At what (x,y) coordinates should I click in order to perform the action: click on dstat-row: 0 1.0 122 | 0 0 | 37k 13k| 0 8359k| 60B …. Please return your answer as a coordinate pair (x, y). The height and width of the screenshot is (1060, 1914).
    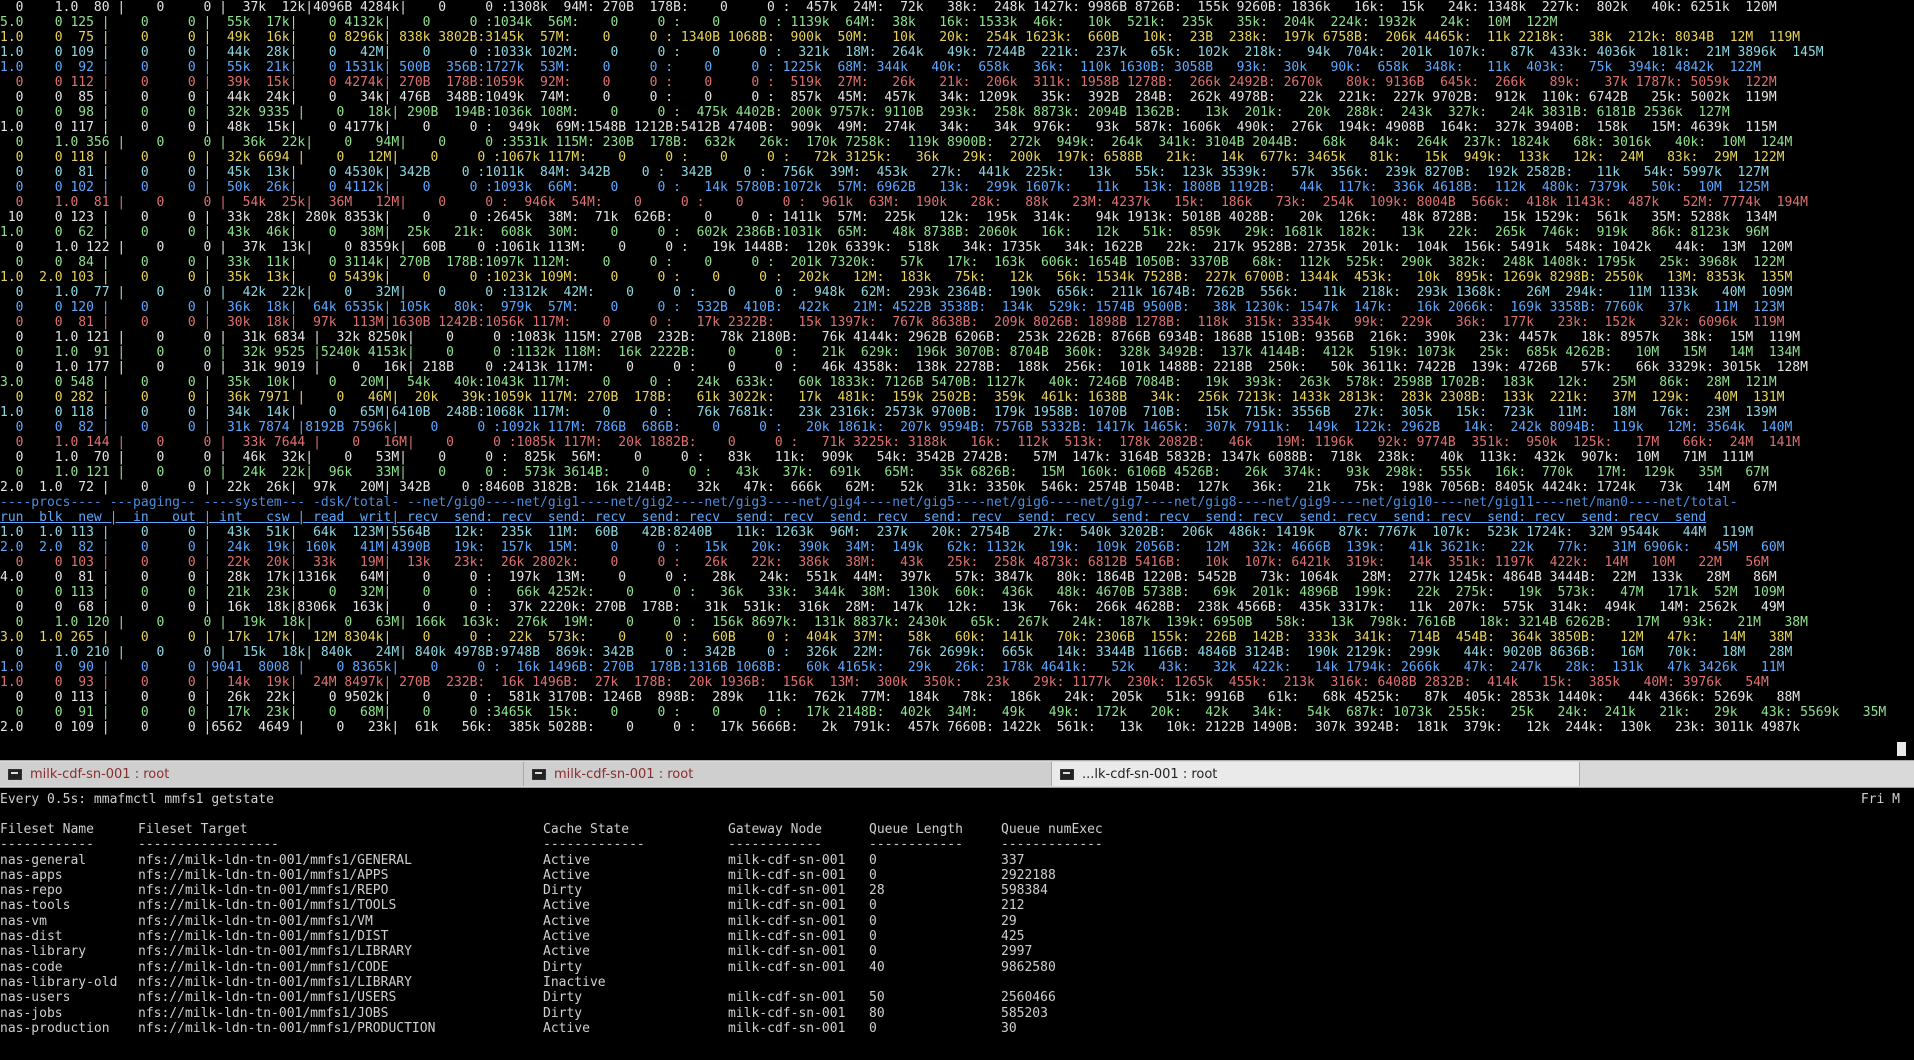
    Looking at the image, I should click on (896, 247).